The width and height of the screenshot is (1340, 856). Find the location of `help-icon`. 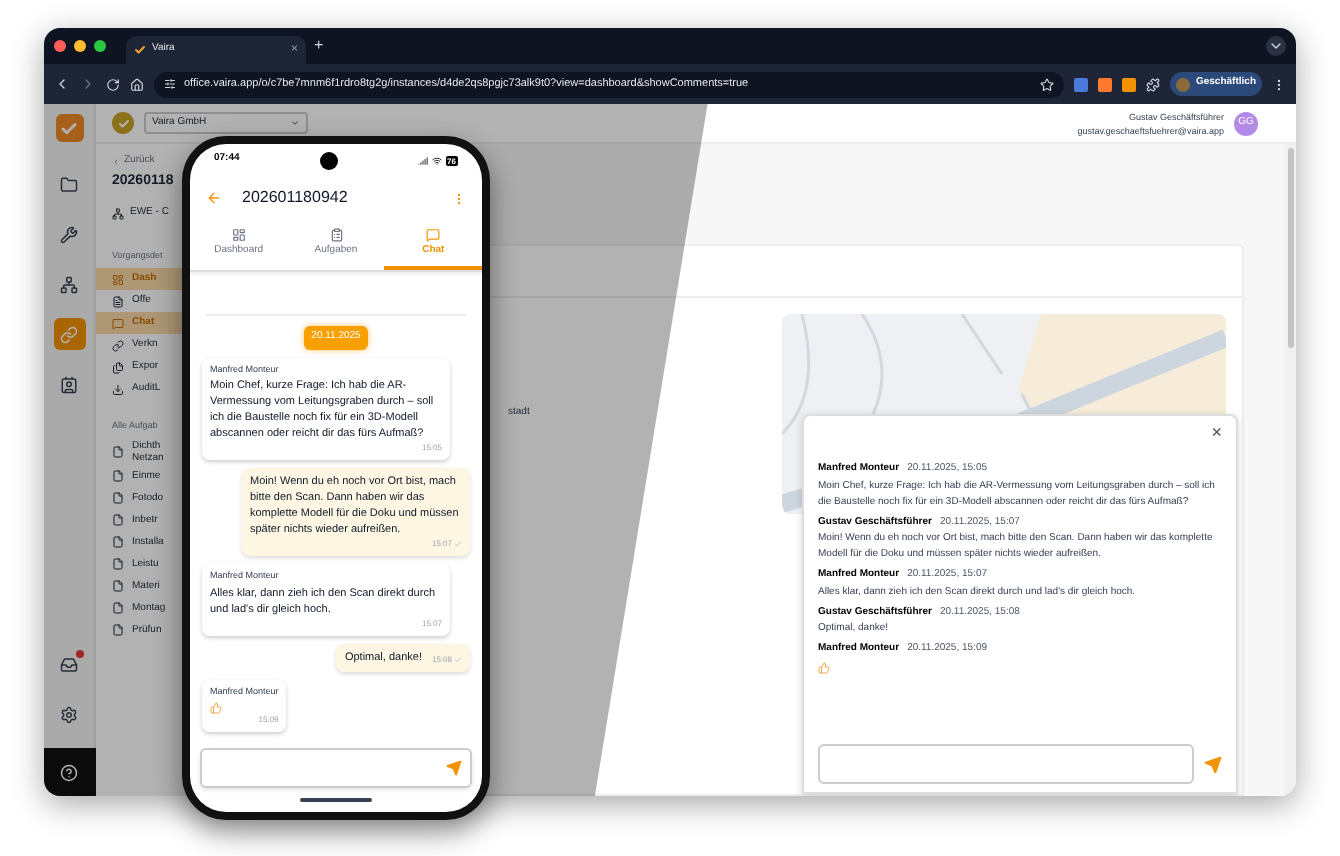

help-icon is located at coordinates (69, 772).